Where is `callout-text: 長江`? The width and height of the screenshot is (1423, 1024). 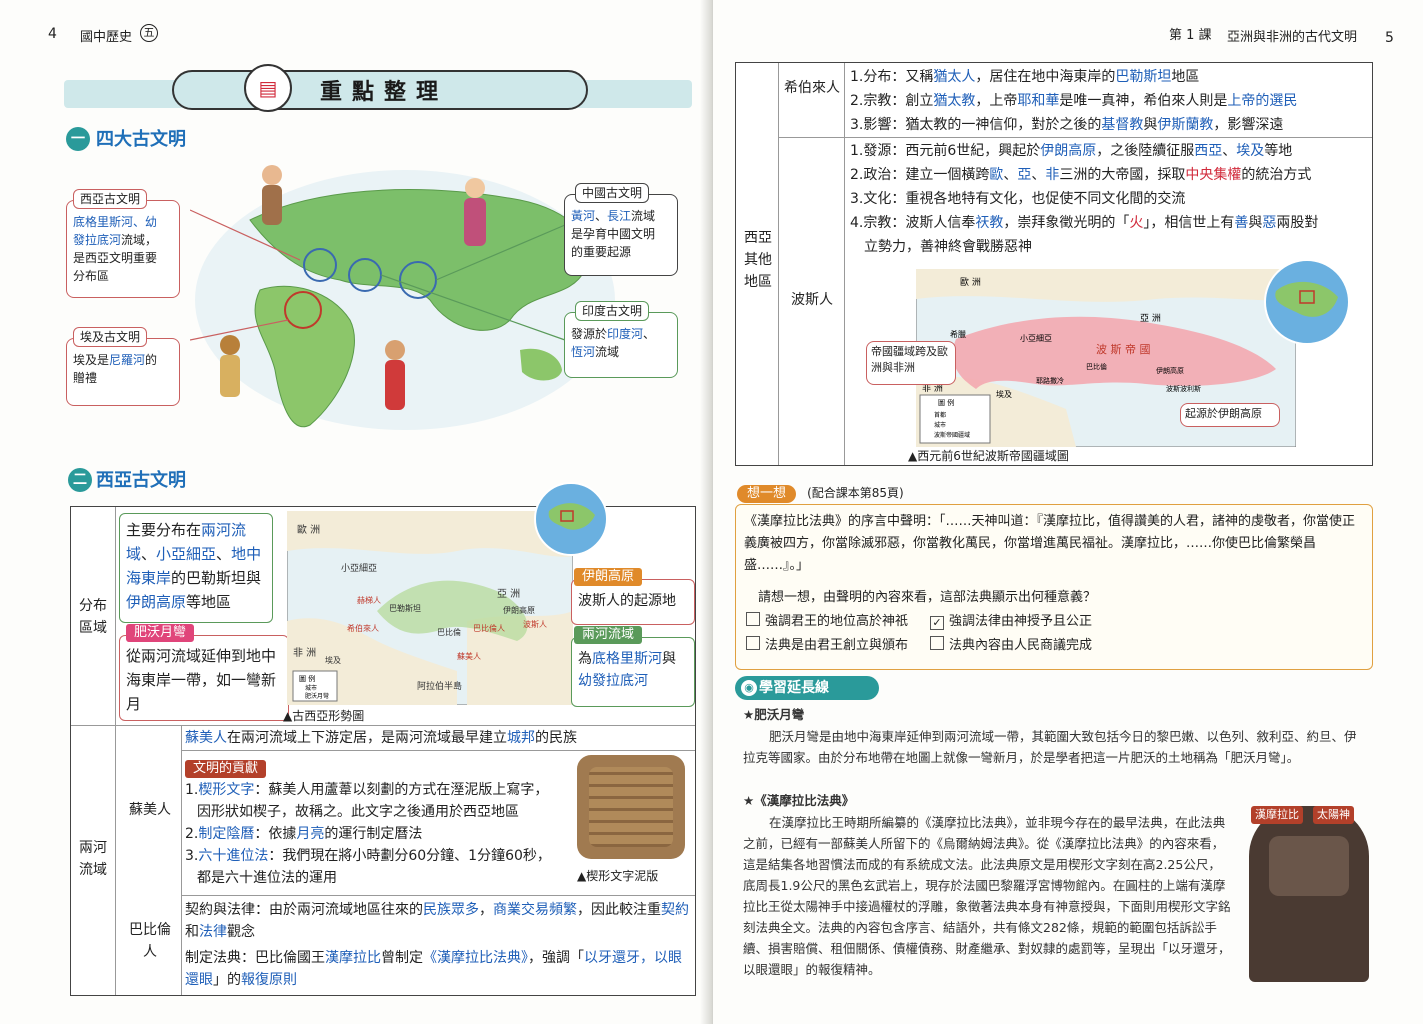
callout-text: 長江 is located at coordinates (619, 216).